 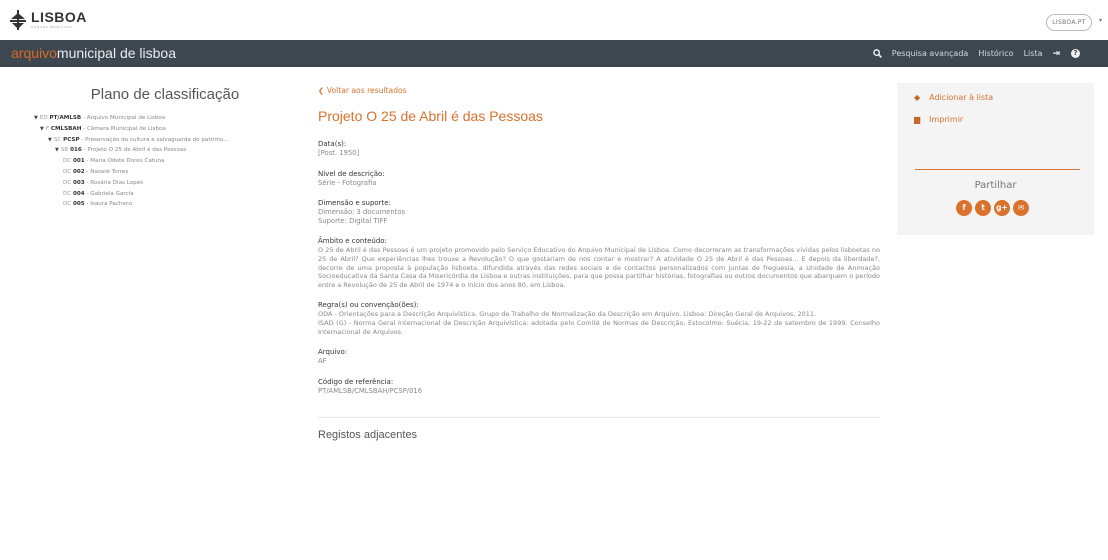 What do you see at coordinates (368, 435) in the screenshot?
I see `adjacent-records-heading: Registos adjacentes` at bounding box center [368, 435].